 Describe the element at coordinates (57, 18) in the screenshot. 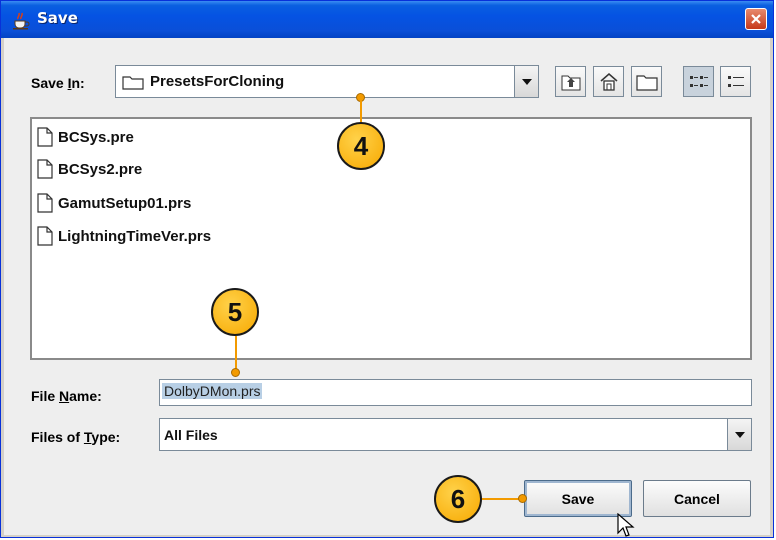

I see `window-title: Save` at that location.